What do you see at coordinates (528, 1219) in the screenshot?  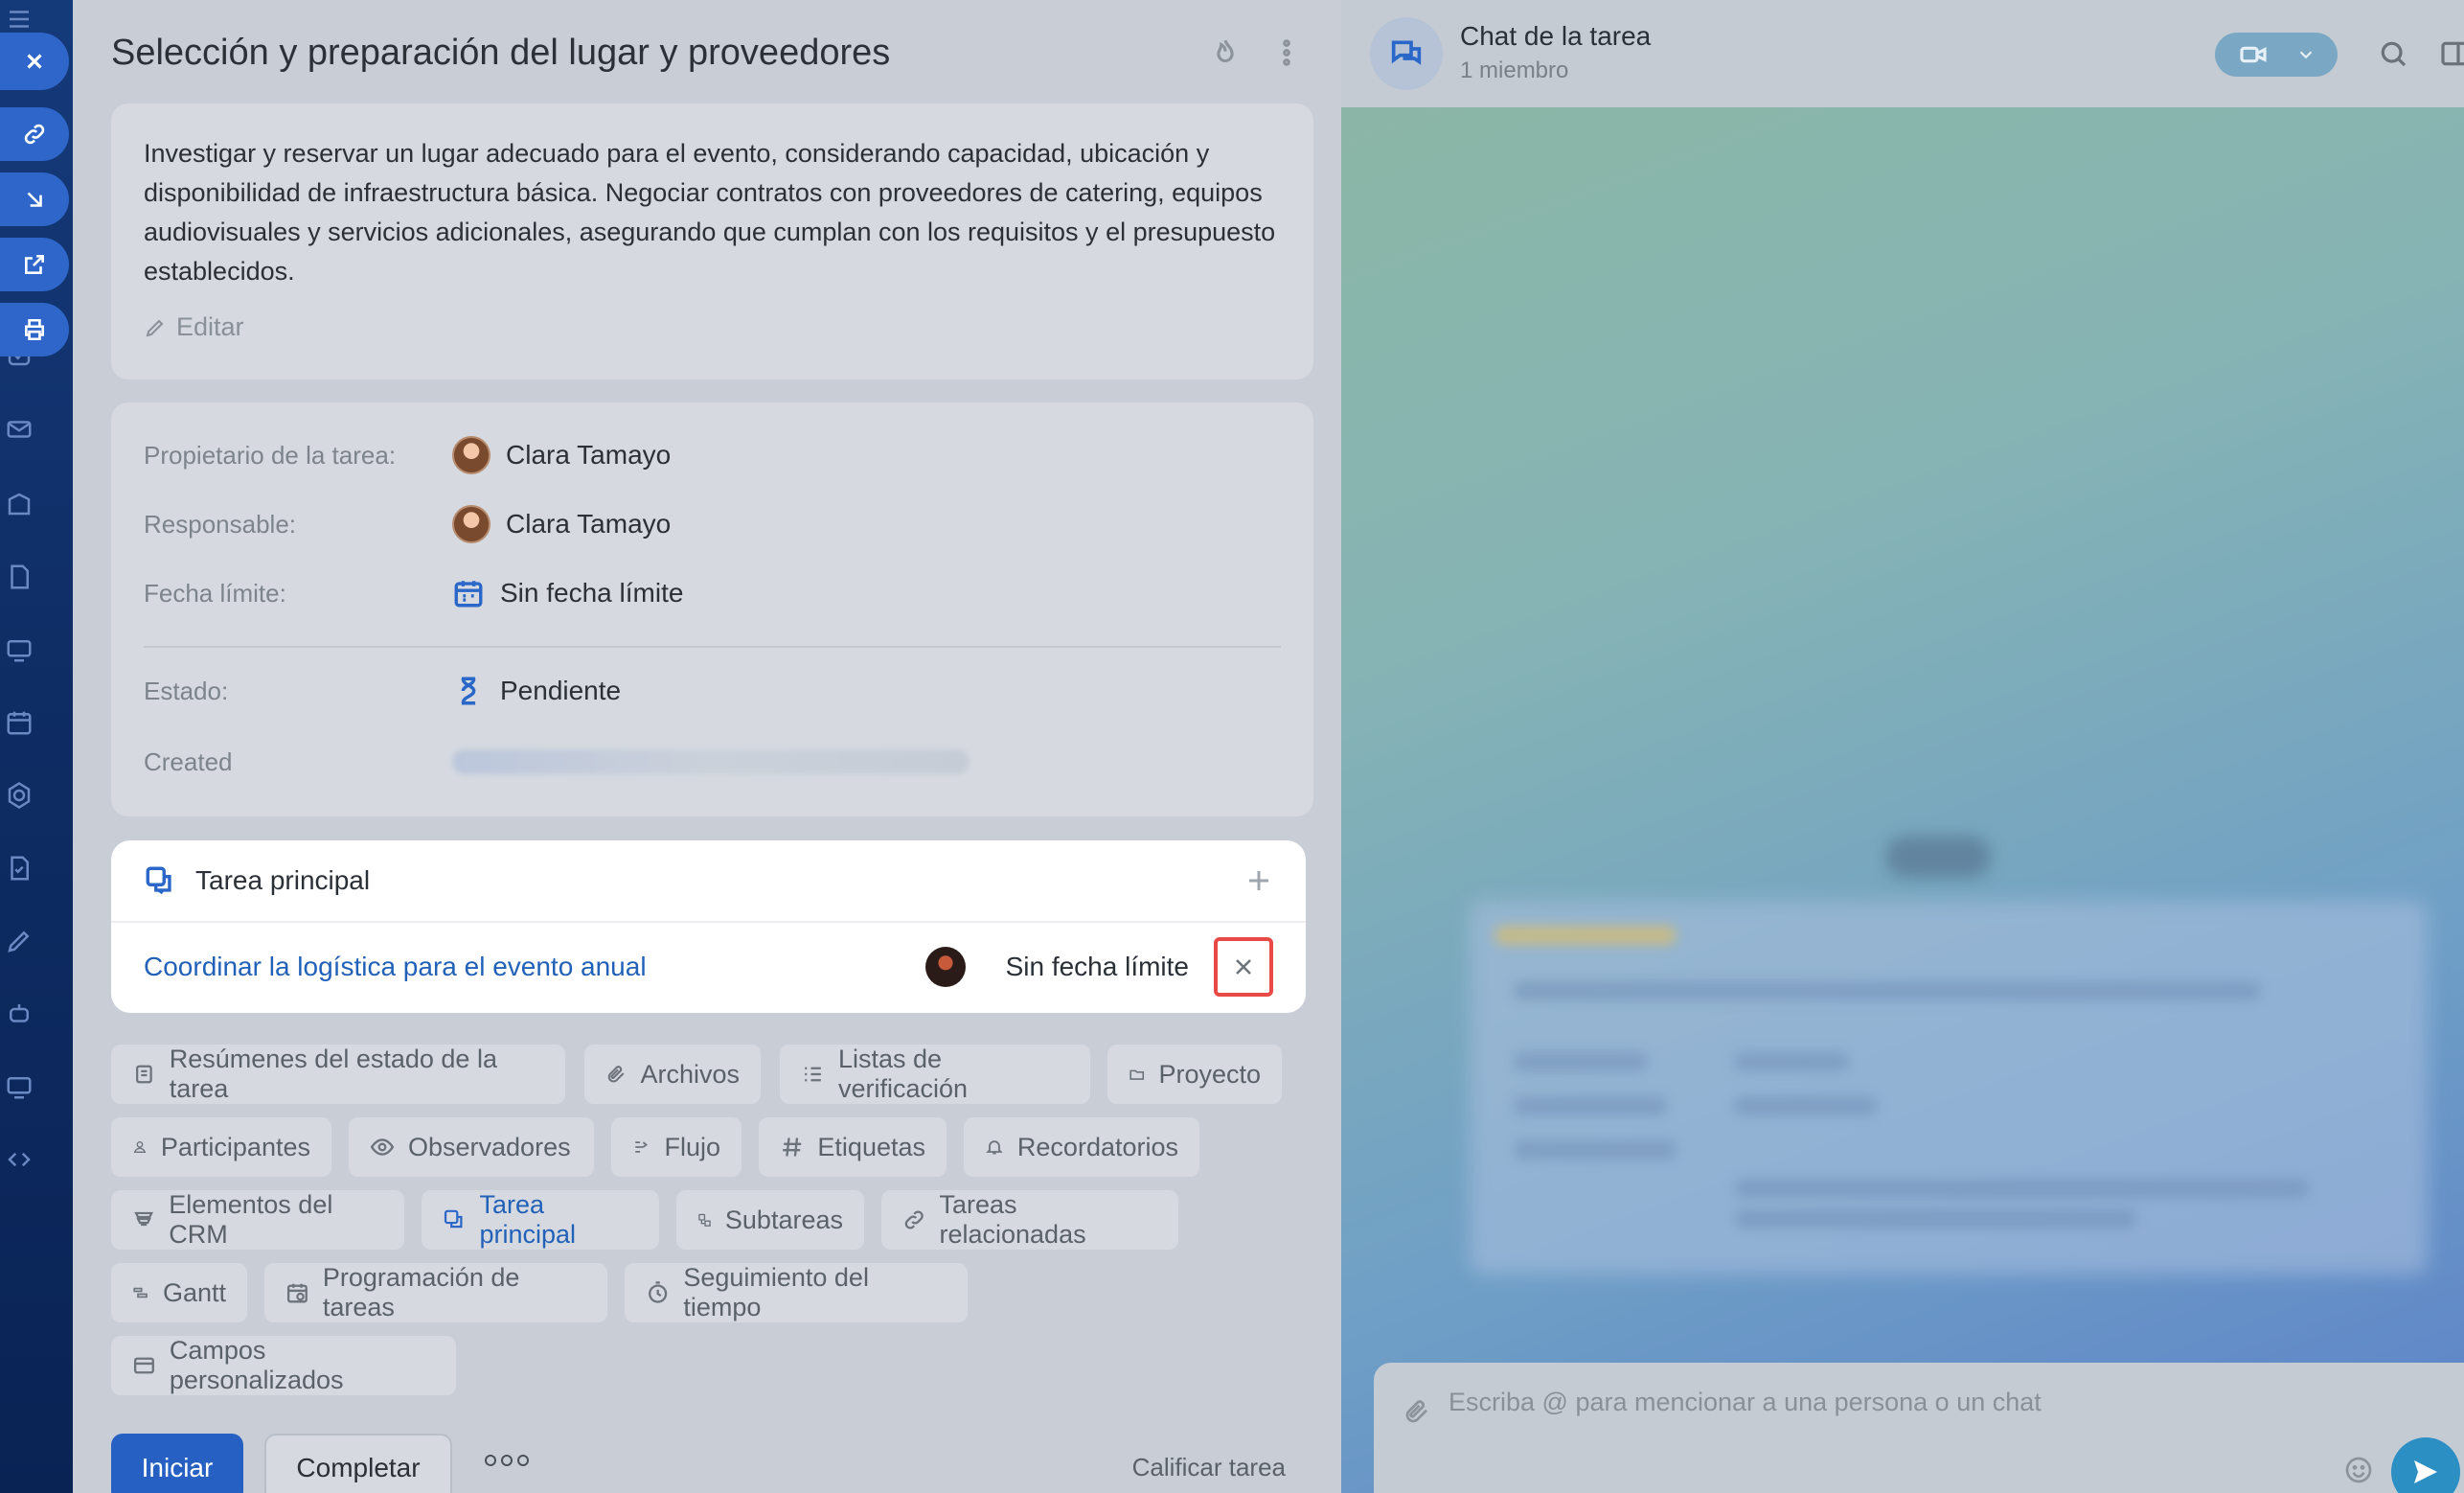 I see `chip-label: Tarea principal` at bounding box center [528, 1219].